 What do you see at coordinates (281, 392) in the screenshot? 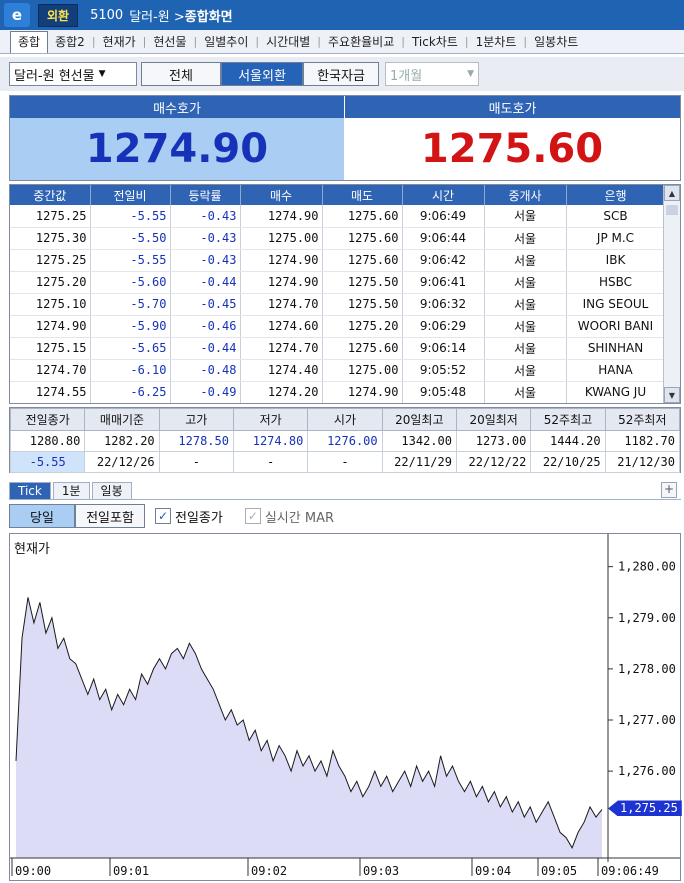
I see `tick-cell: 1274.20` at bounding box center [281, 392].